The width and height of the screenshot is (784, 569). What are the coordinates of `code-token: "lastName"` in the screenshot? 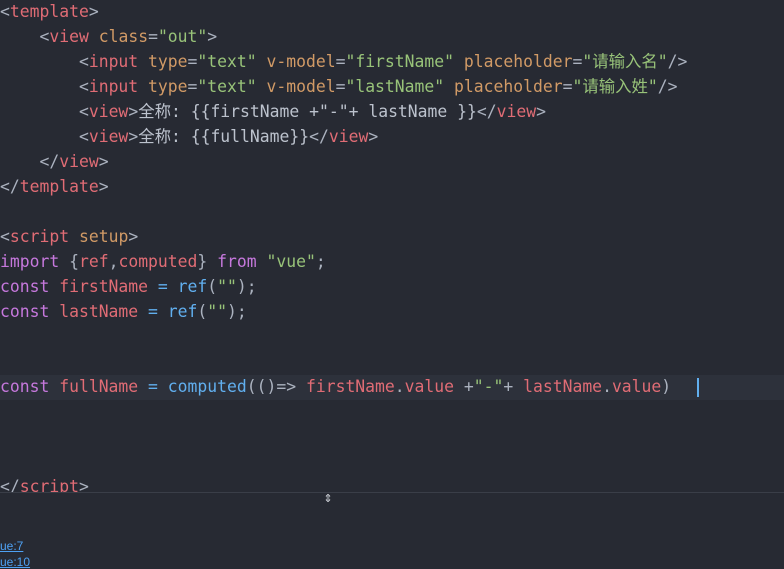 It's located at (395, 86).